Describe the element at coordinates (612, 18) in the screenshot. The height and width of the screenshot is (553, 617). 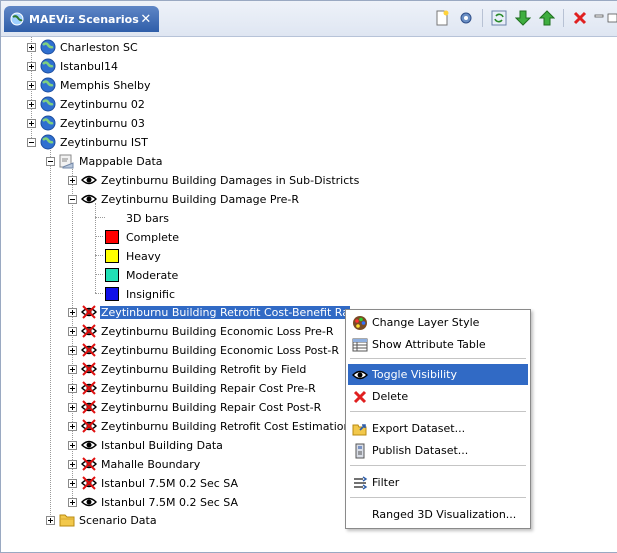
I see `maximize-button` at that location.